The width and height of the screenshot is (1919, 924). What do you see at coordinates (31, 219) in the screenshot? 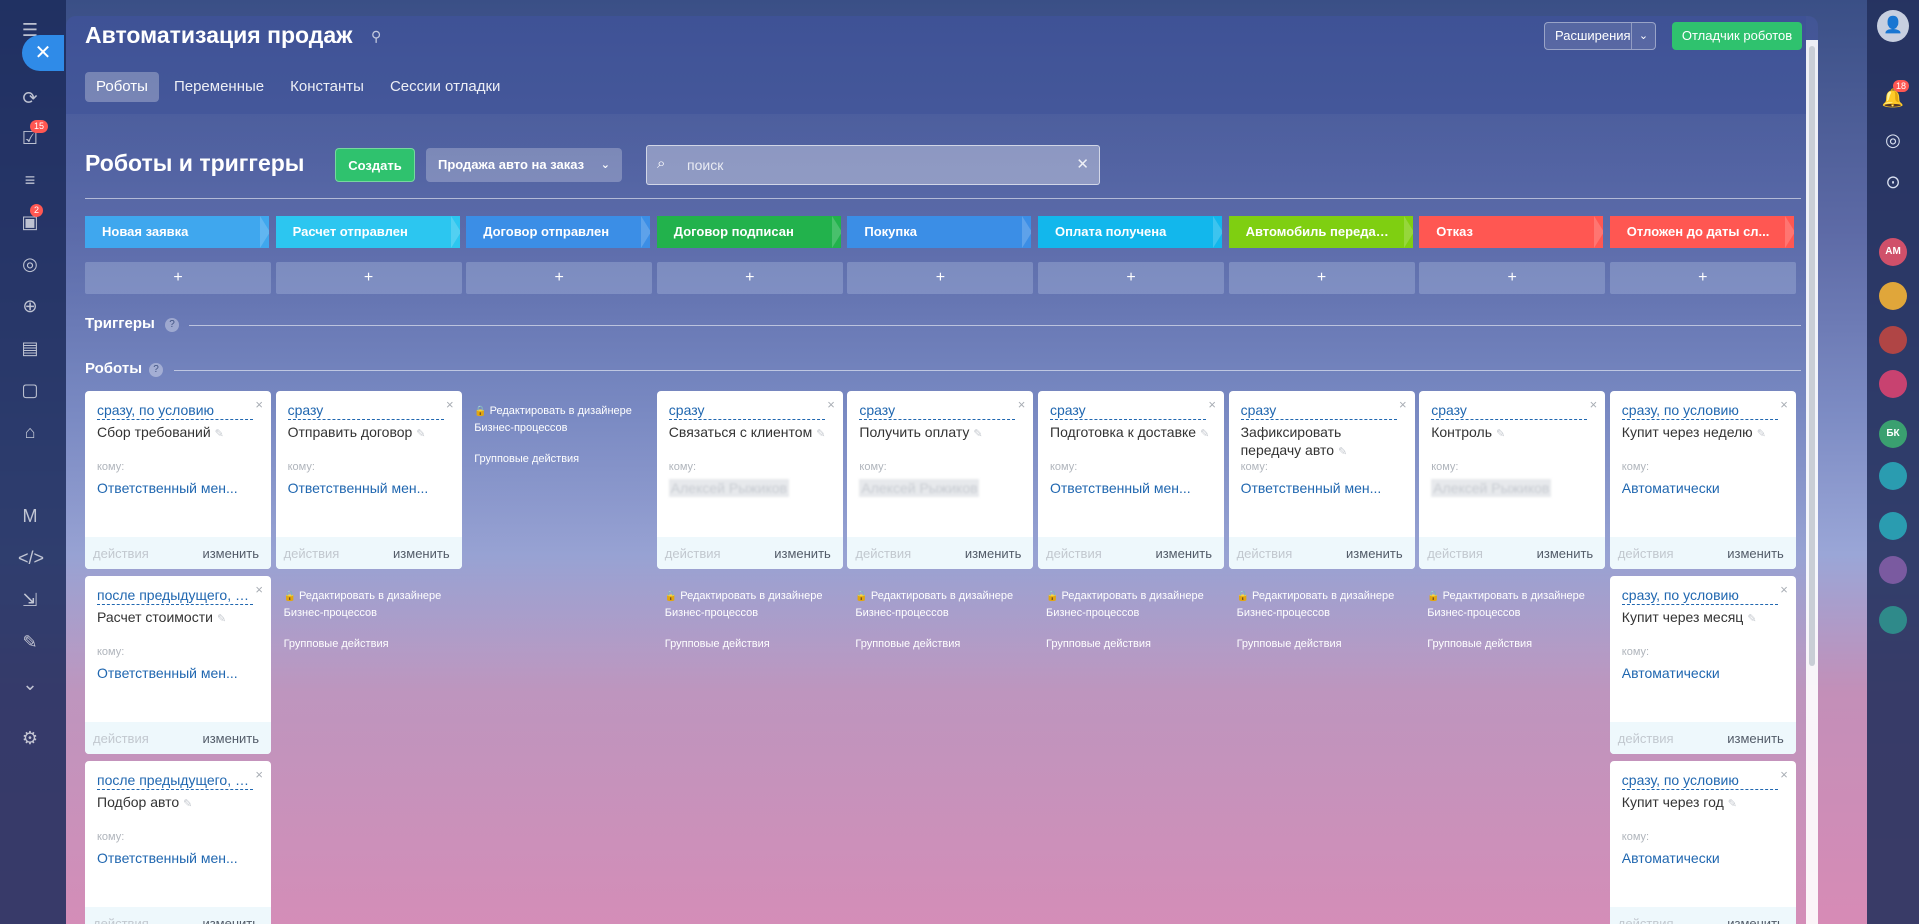
I see `calendar-icon: ▣ 2` at bounding box center [31, 219].